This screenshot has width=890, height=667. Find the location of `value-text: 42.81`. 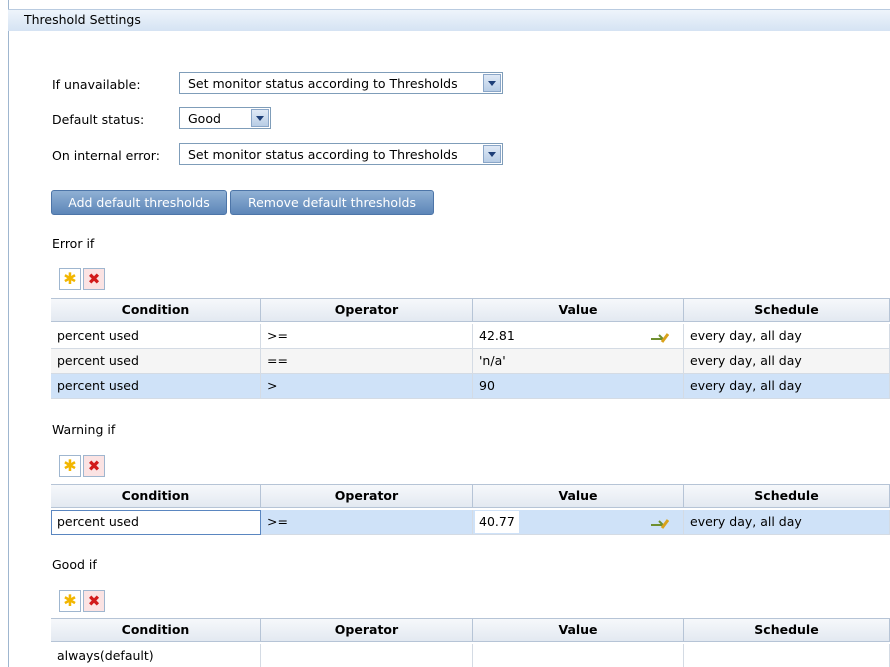

value-text: 42.81 is located at coordinates (497, 335).